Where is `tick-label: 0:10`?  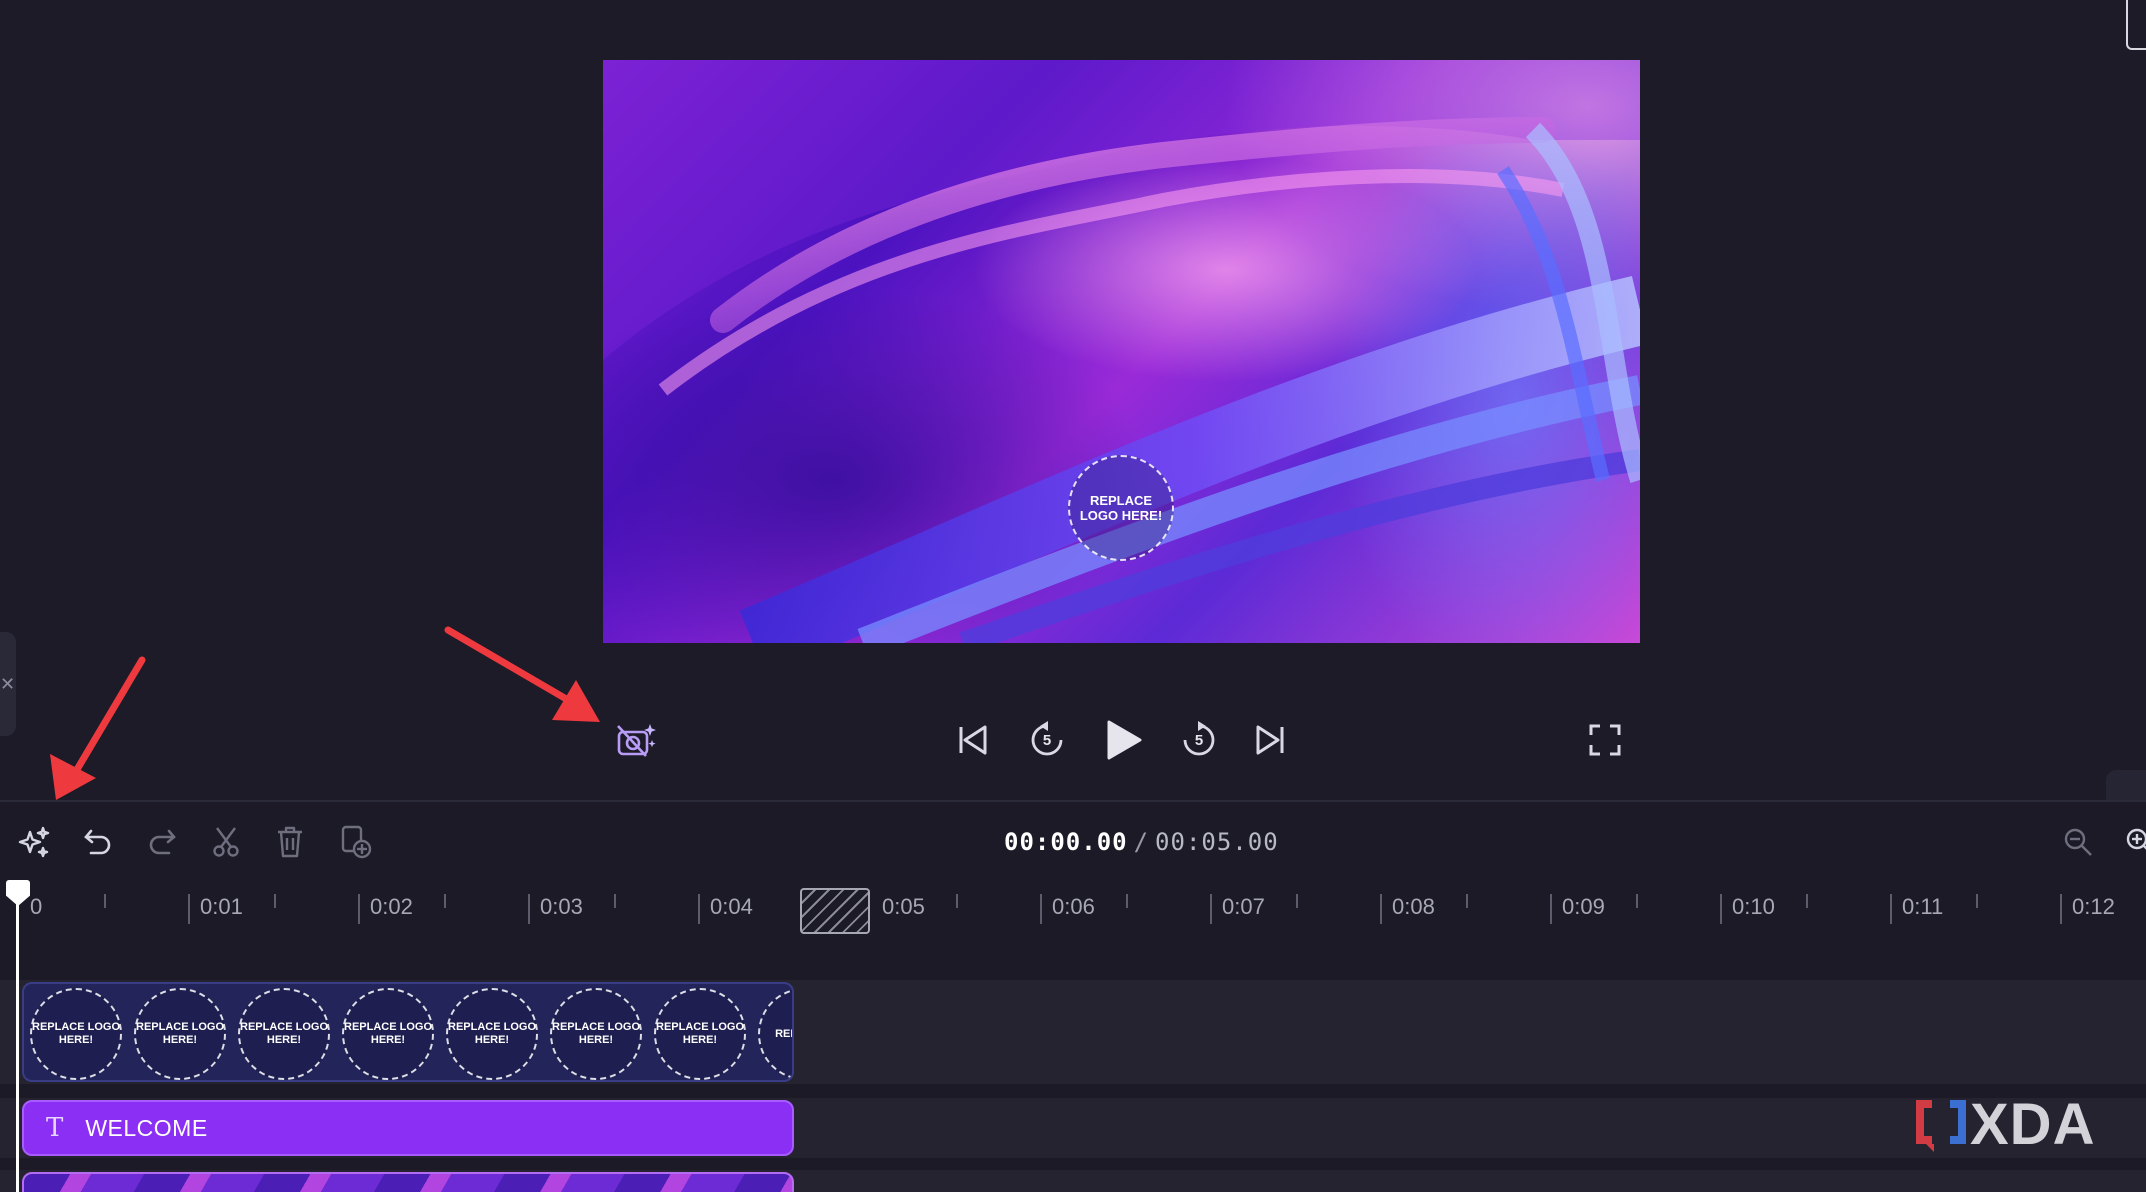 tick-label: 0:10 is located at coordinates (1753, 906).